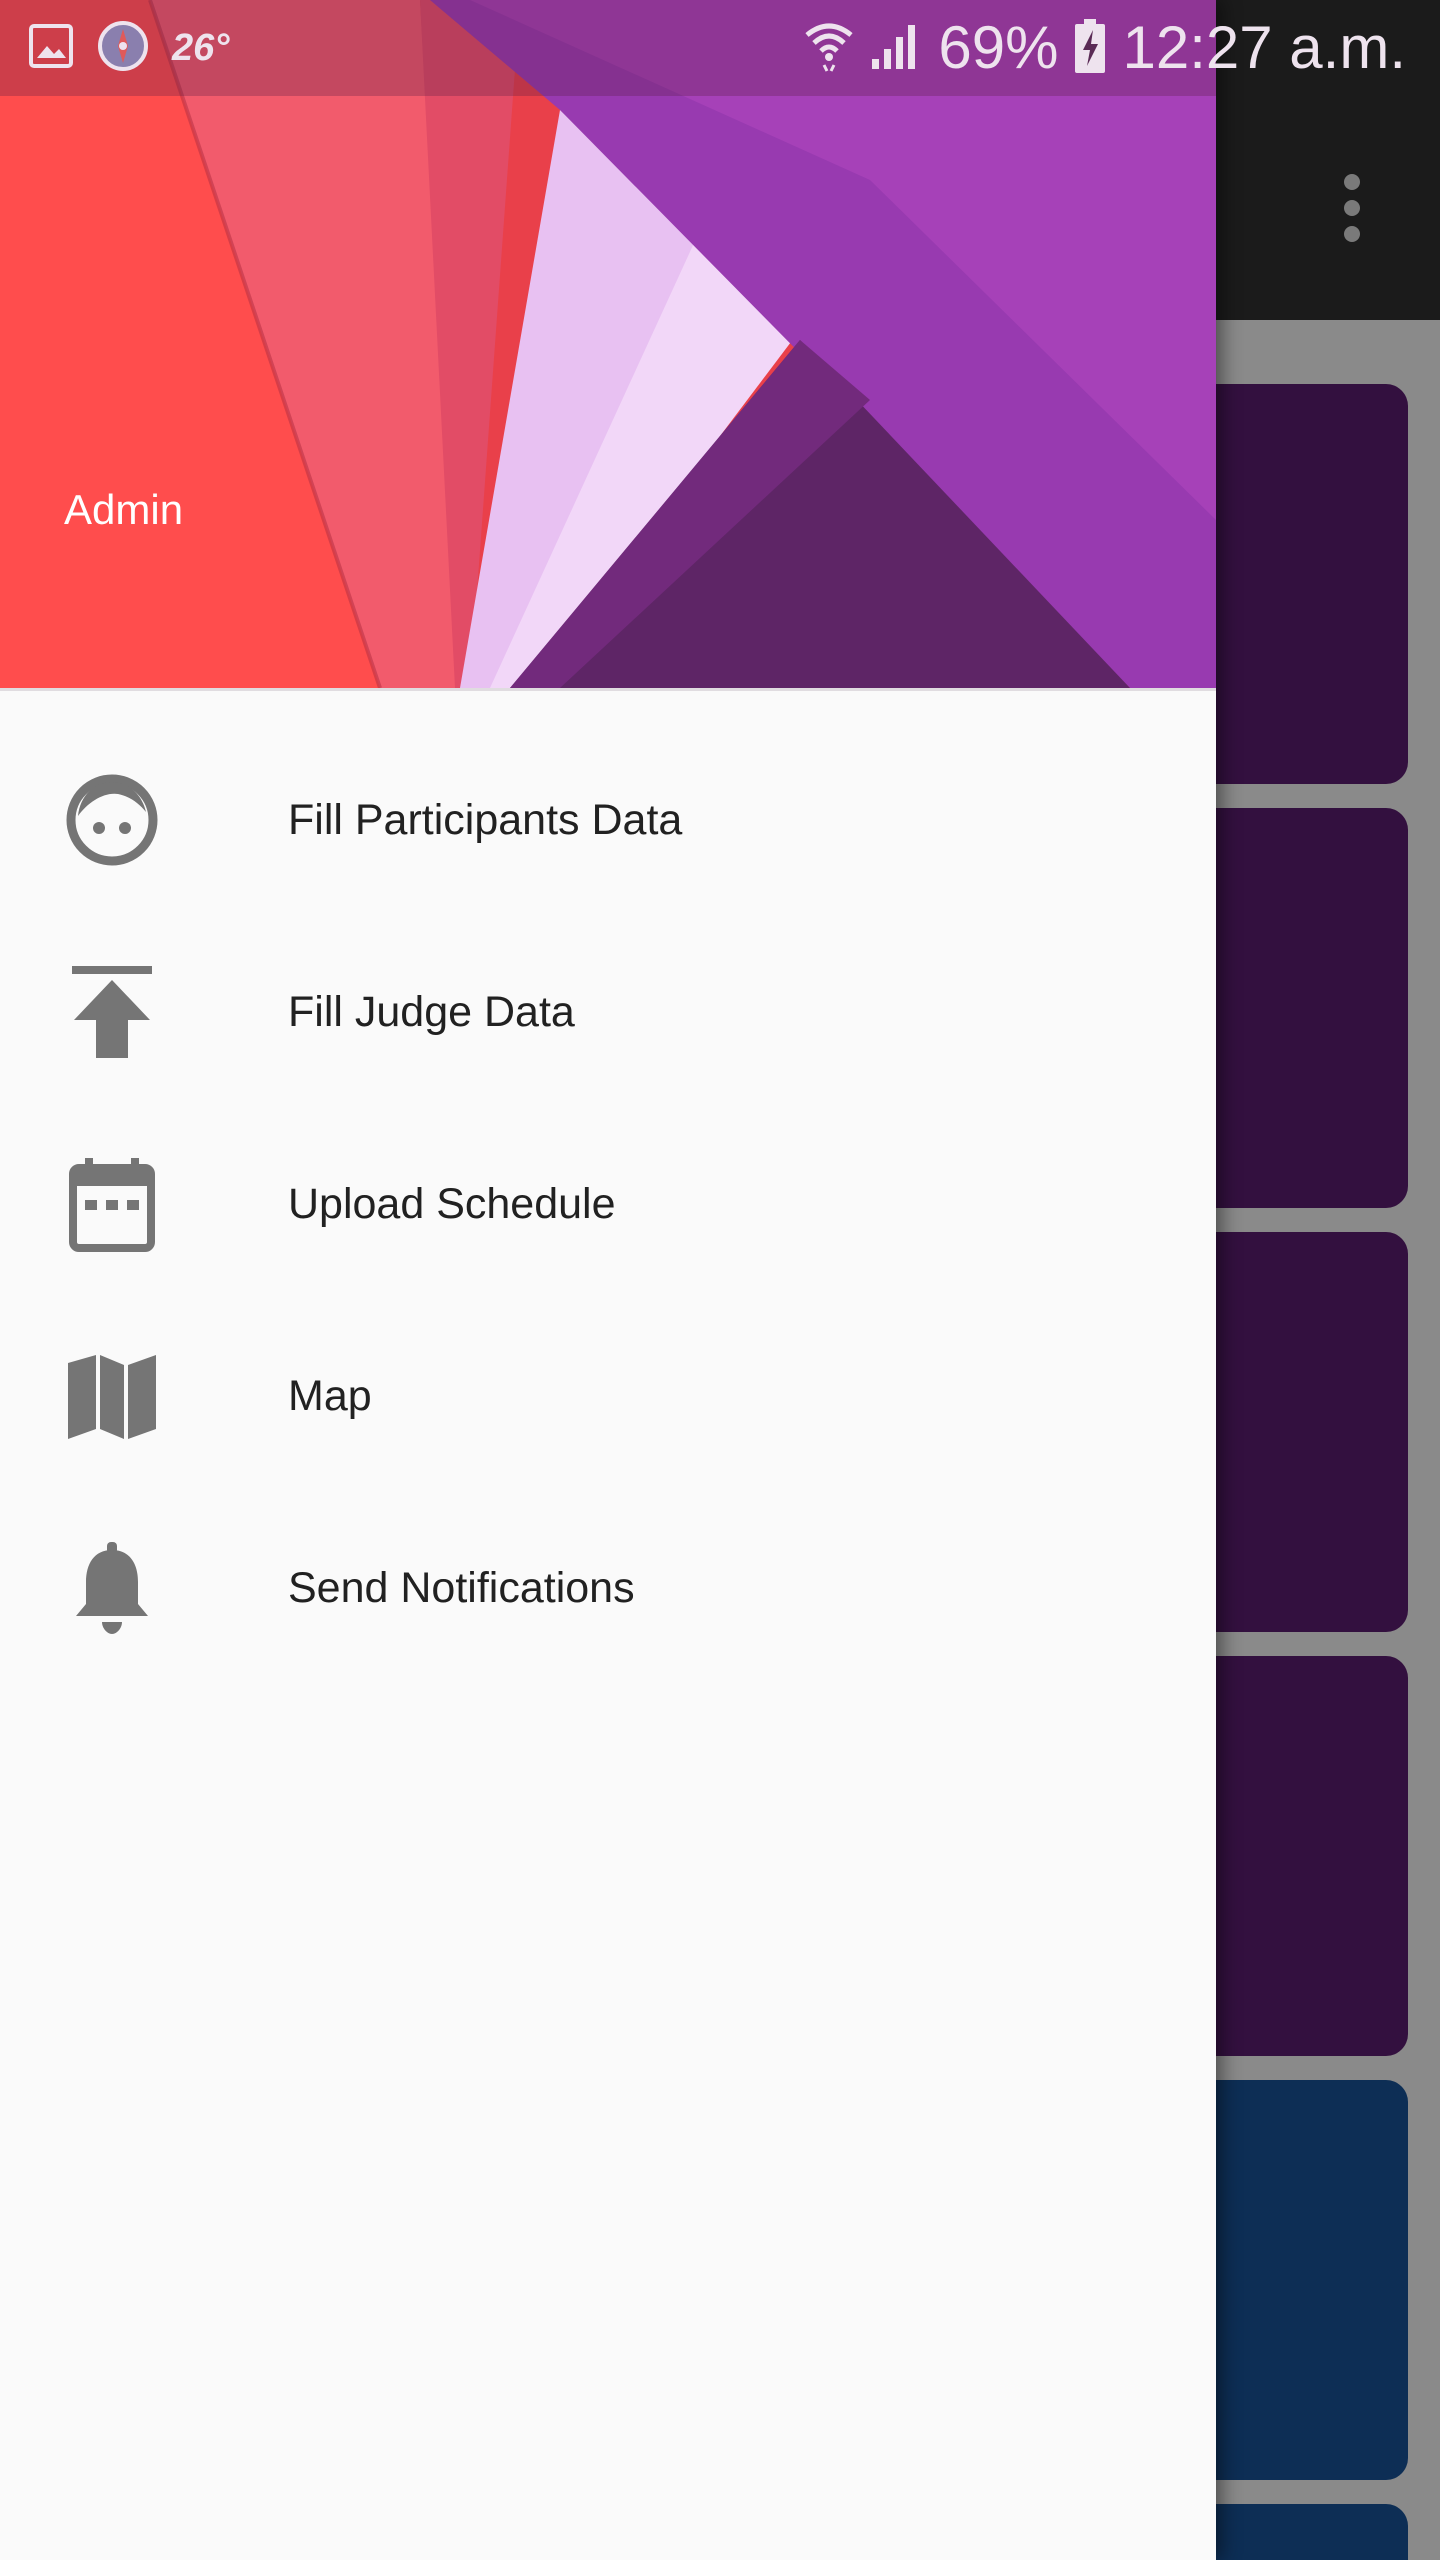 The width and height of the screenshot is (1440, 2560). Describe the element at coordinates (998, 47) in the screenshot. I see `battery-percent: 69%` at that location.